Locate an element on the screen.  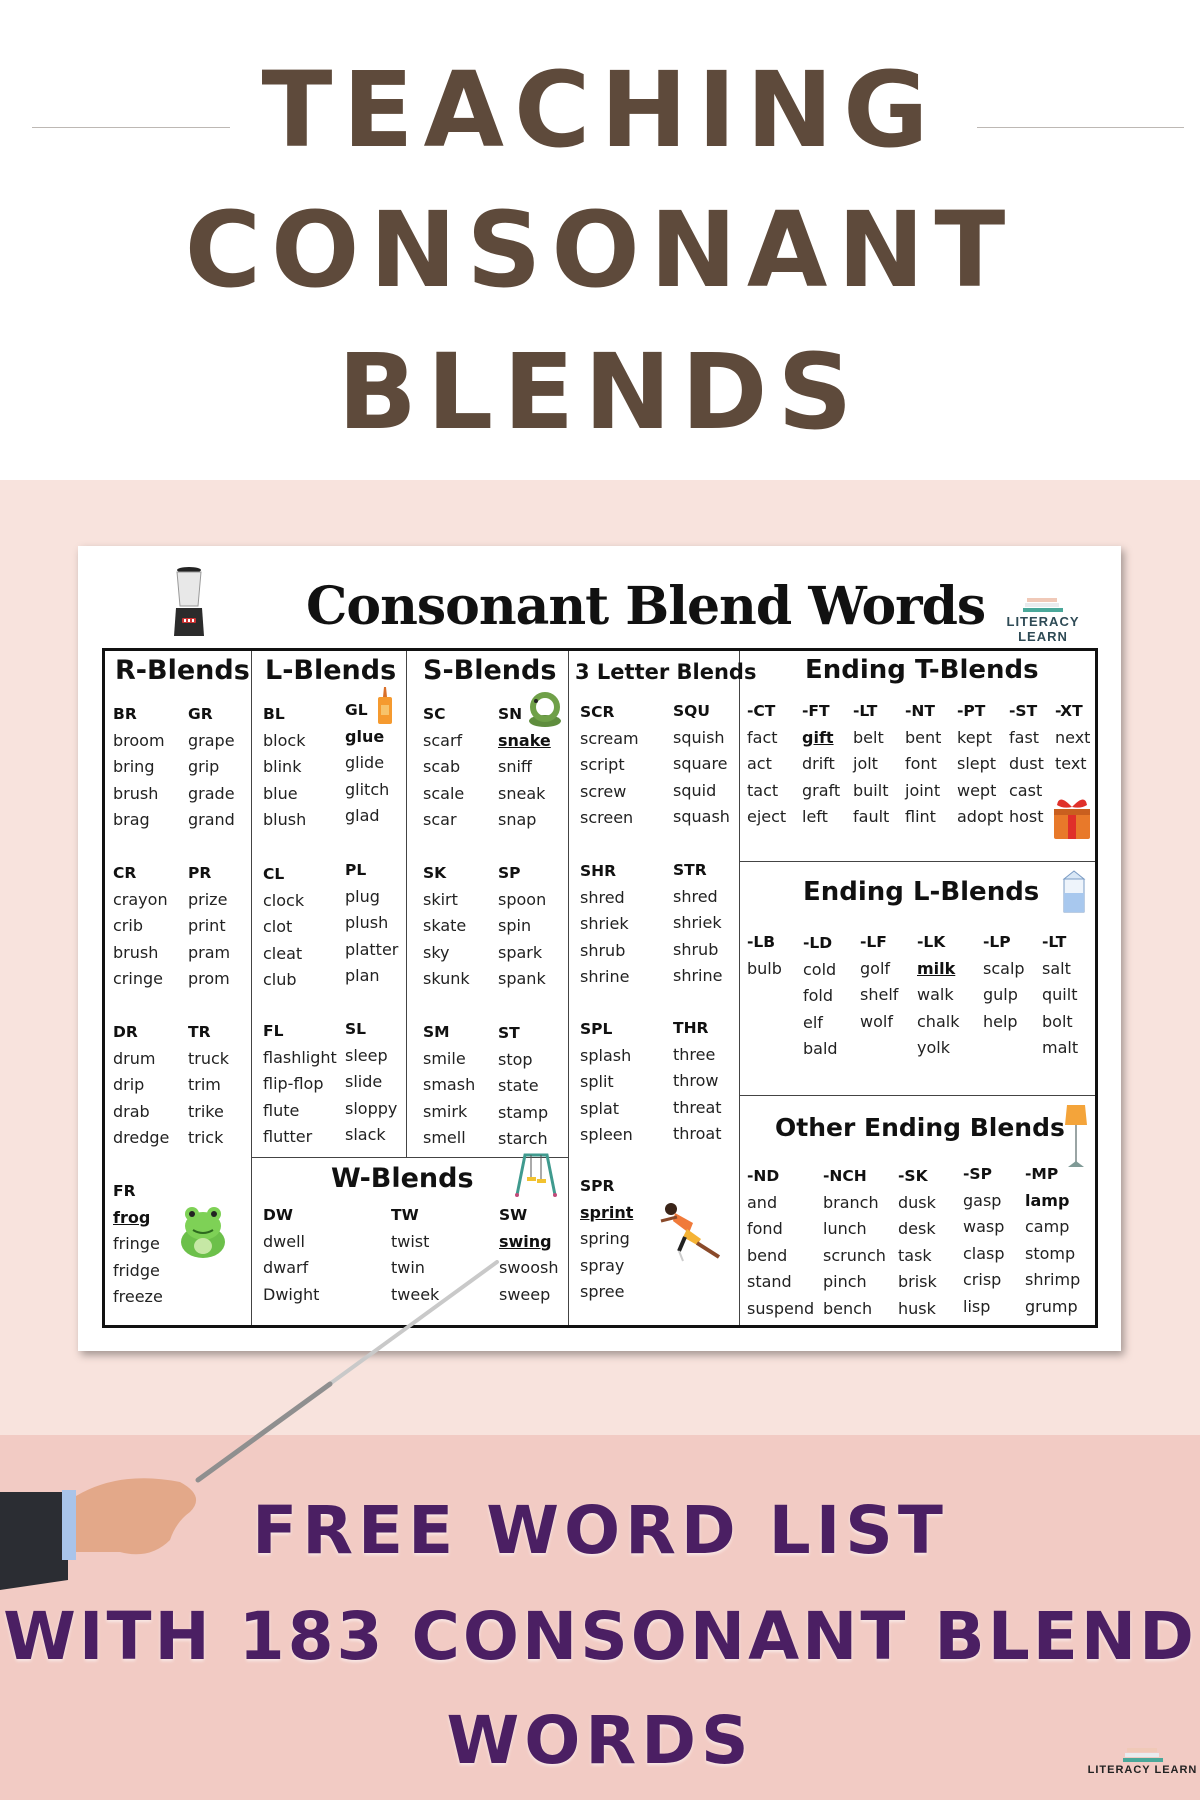
word: smell is located at coordinates (444, 1137).